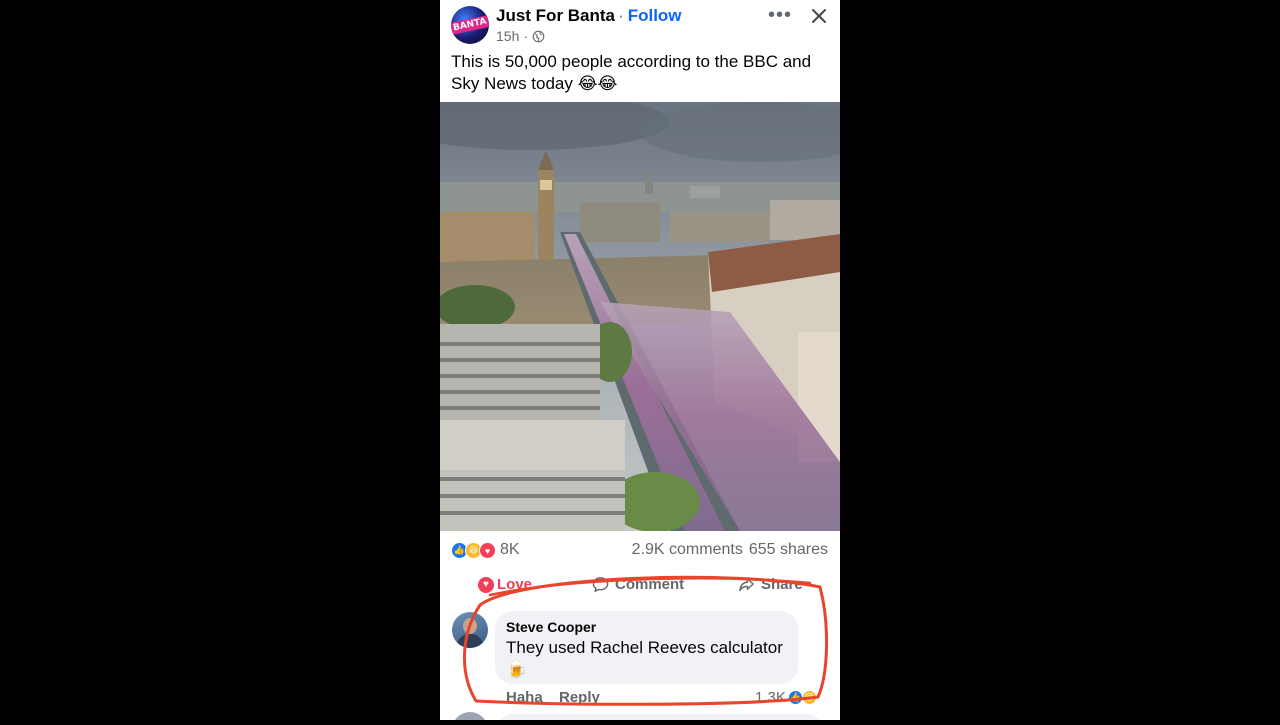 This screenshot has height=725, width=1280. I want to click on close-icon, so click(819, 16).